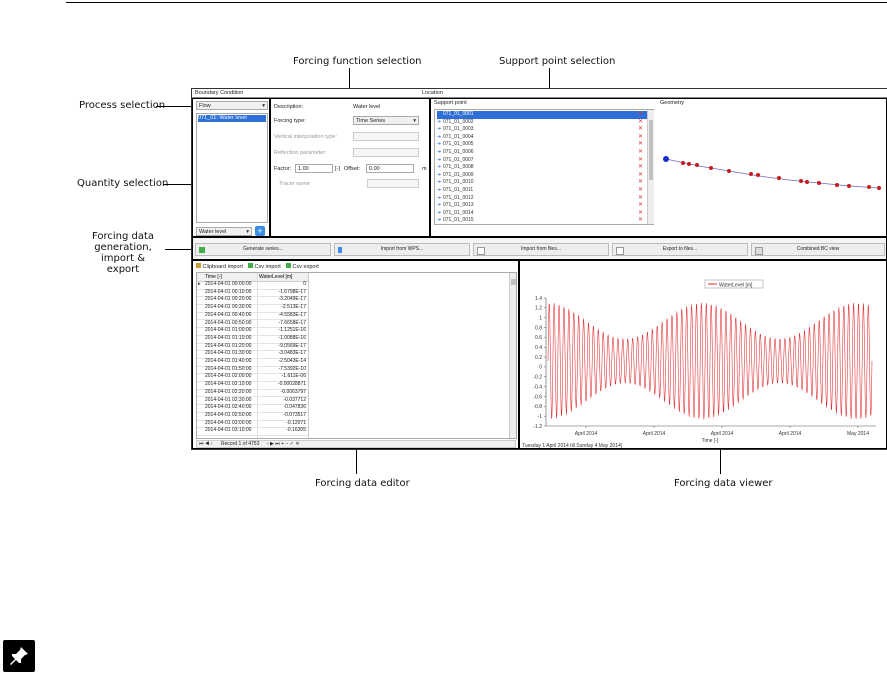  Describe the element at coordinates (281, 347) in the screenshot. I see `cell-water-level: -9.0569E-17` at that location.